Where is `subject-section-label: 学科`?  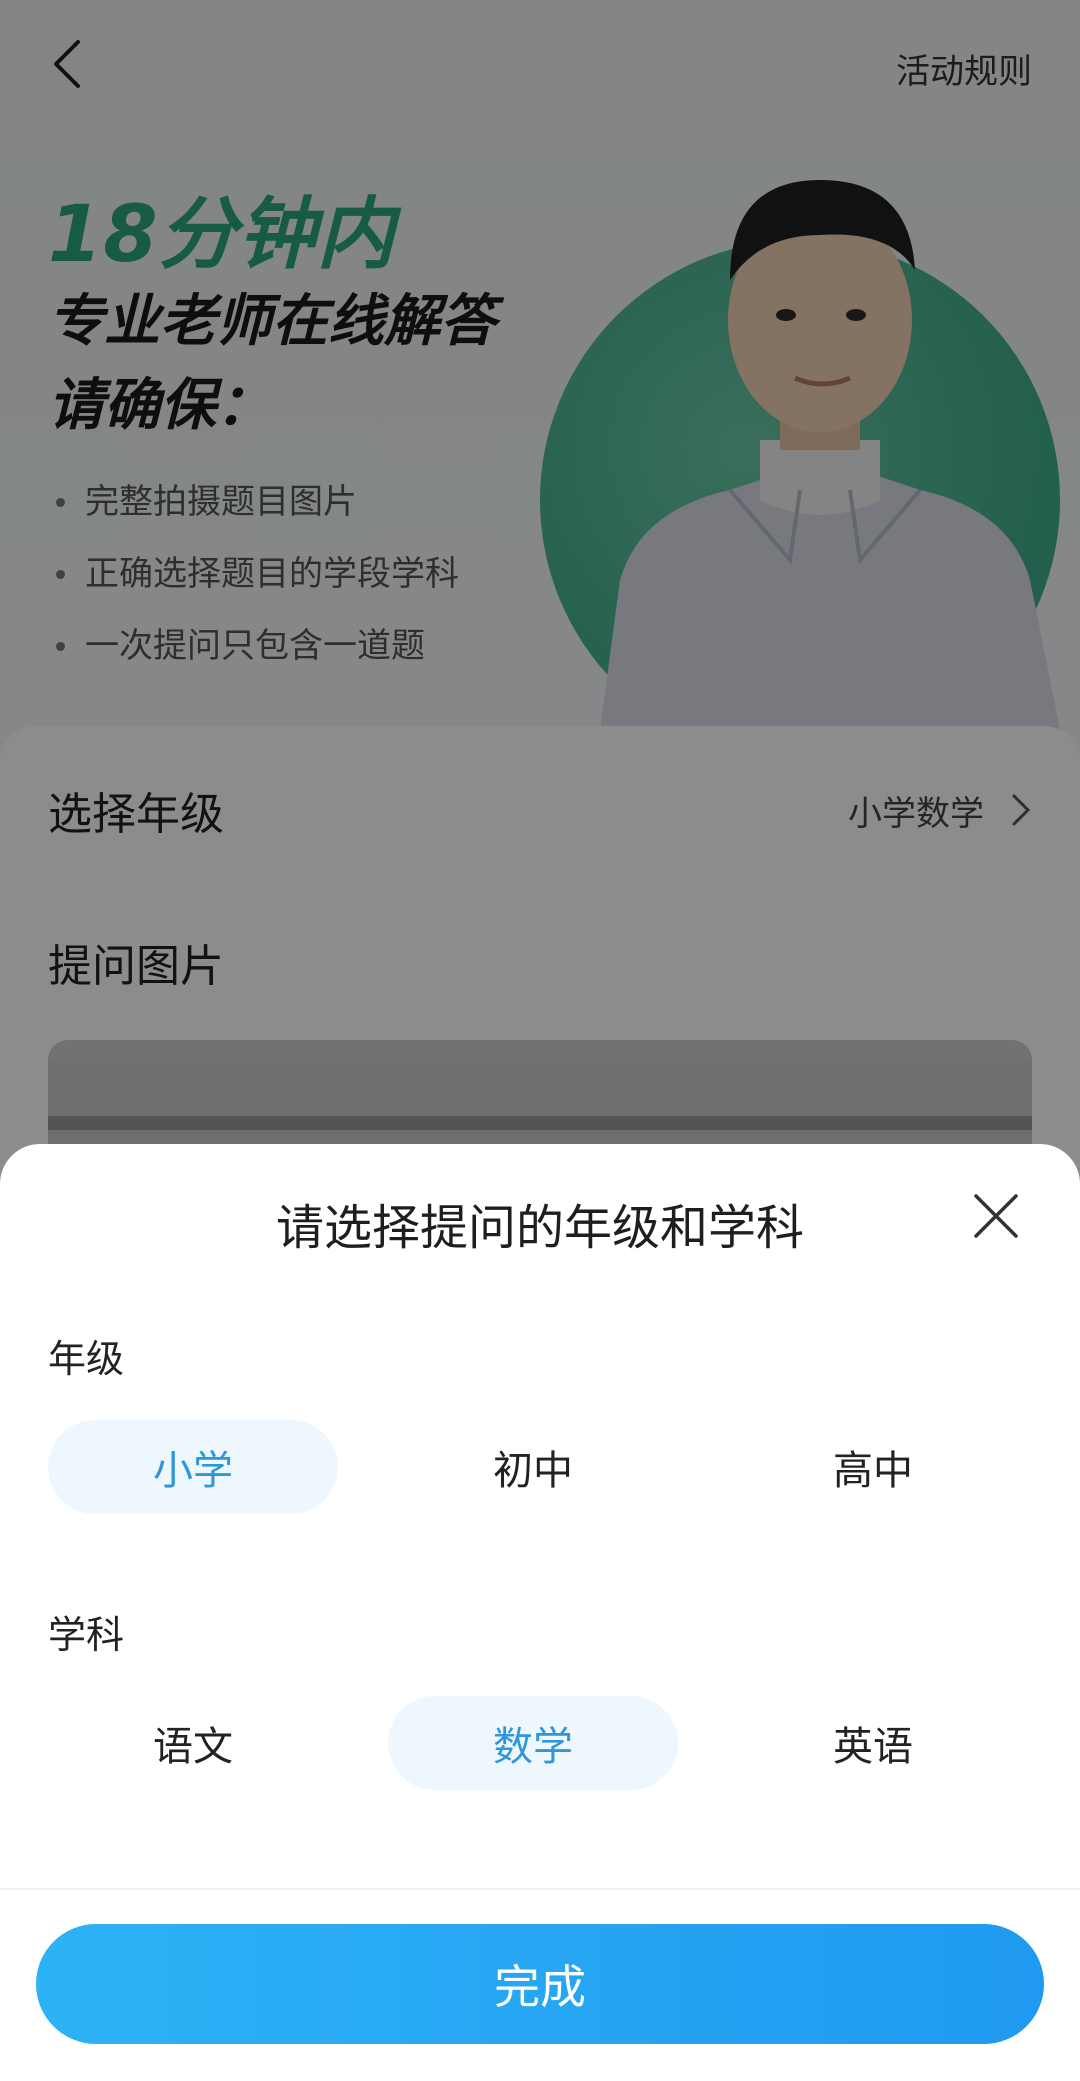 subject-section-label: 学科 is located at coordinates (86, 1635).